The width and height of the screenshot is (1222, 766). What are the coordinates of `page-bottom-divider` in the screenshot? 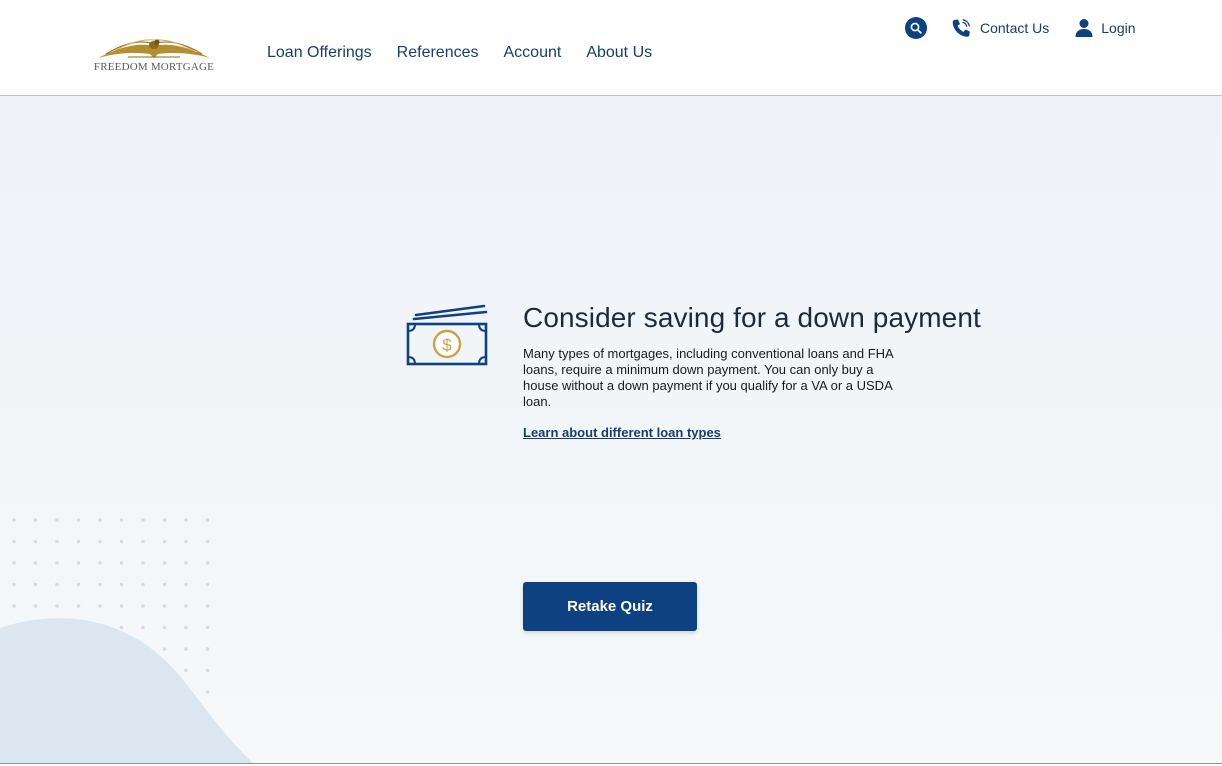 It's located at (611, 763).